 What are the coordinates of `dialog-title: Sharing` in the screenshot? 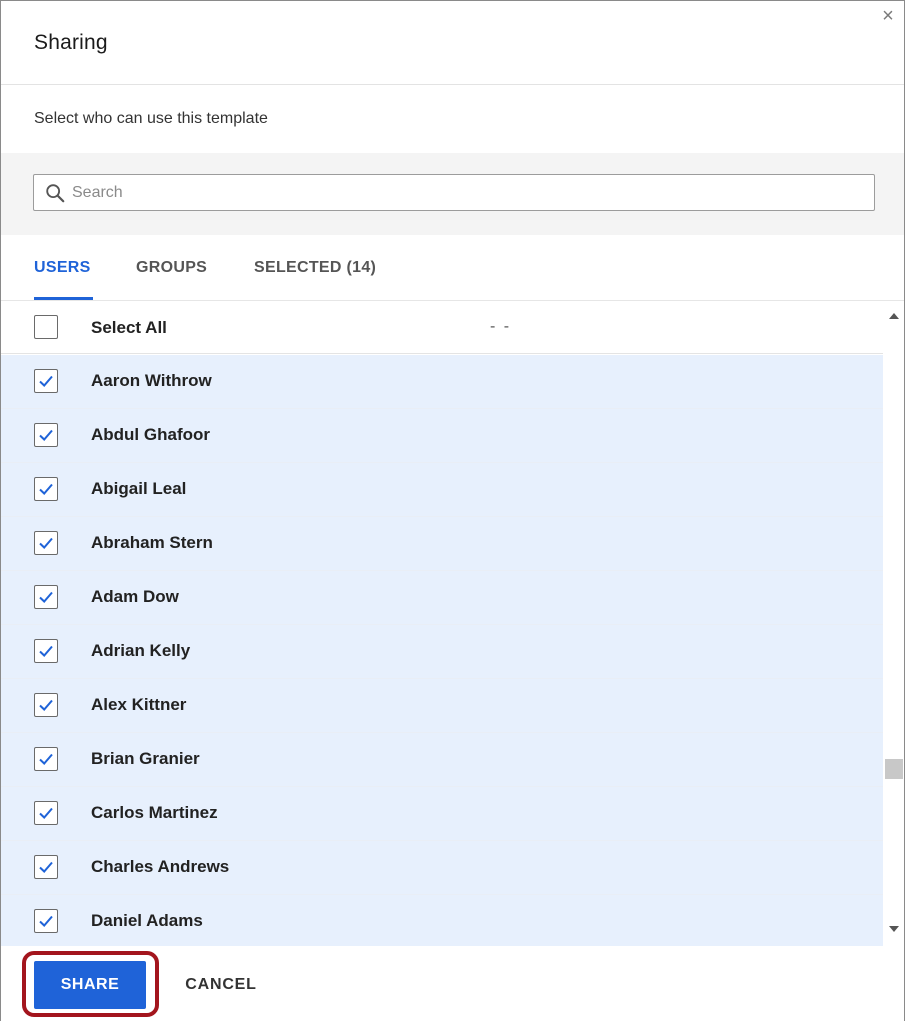 It's located at (71, 42).